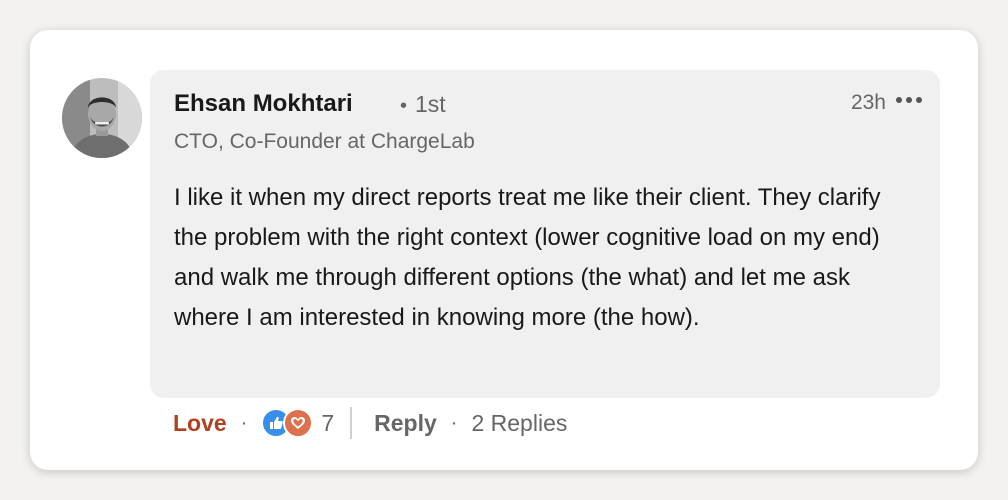 The image size is (1008, 500). What do you see at coordinates (405, 423) in the screenshot?
I see `reply-button: Reply` at bounding box center [405, 423].